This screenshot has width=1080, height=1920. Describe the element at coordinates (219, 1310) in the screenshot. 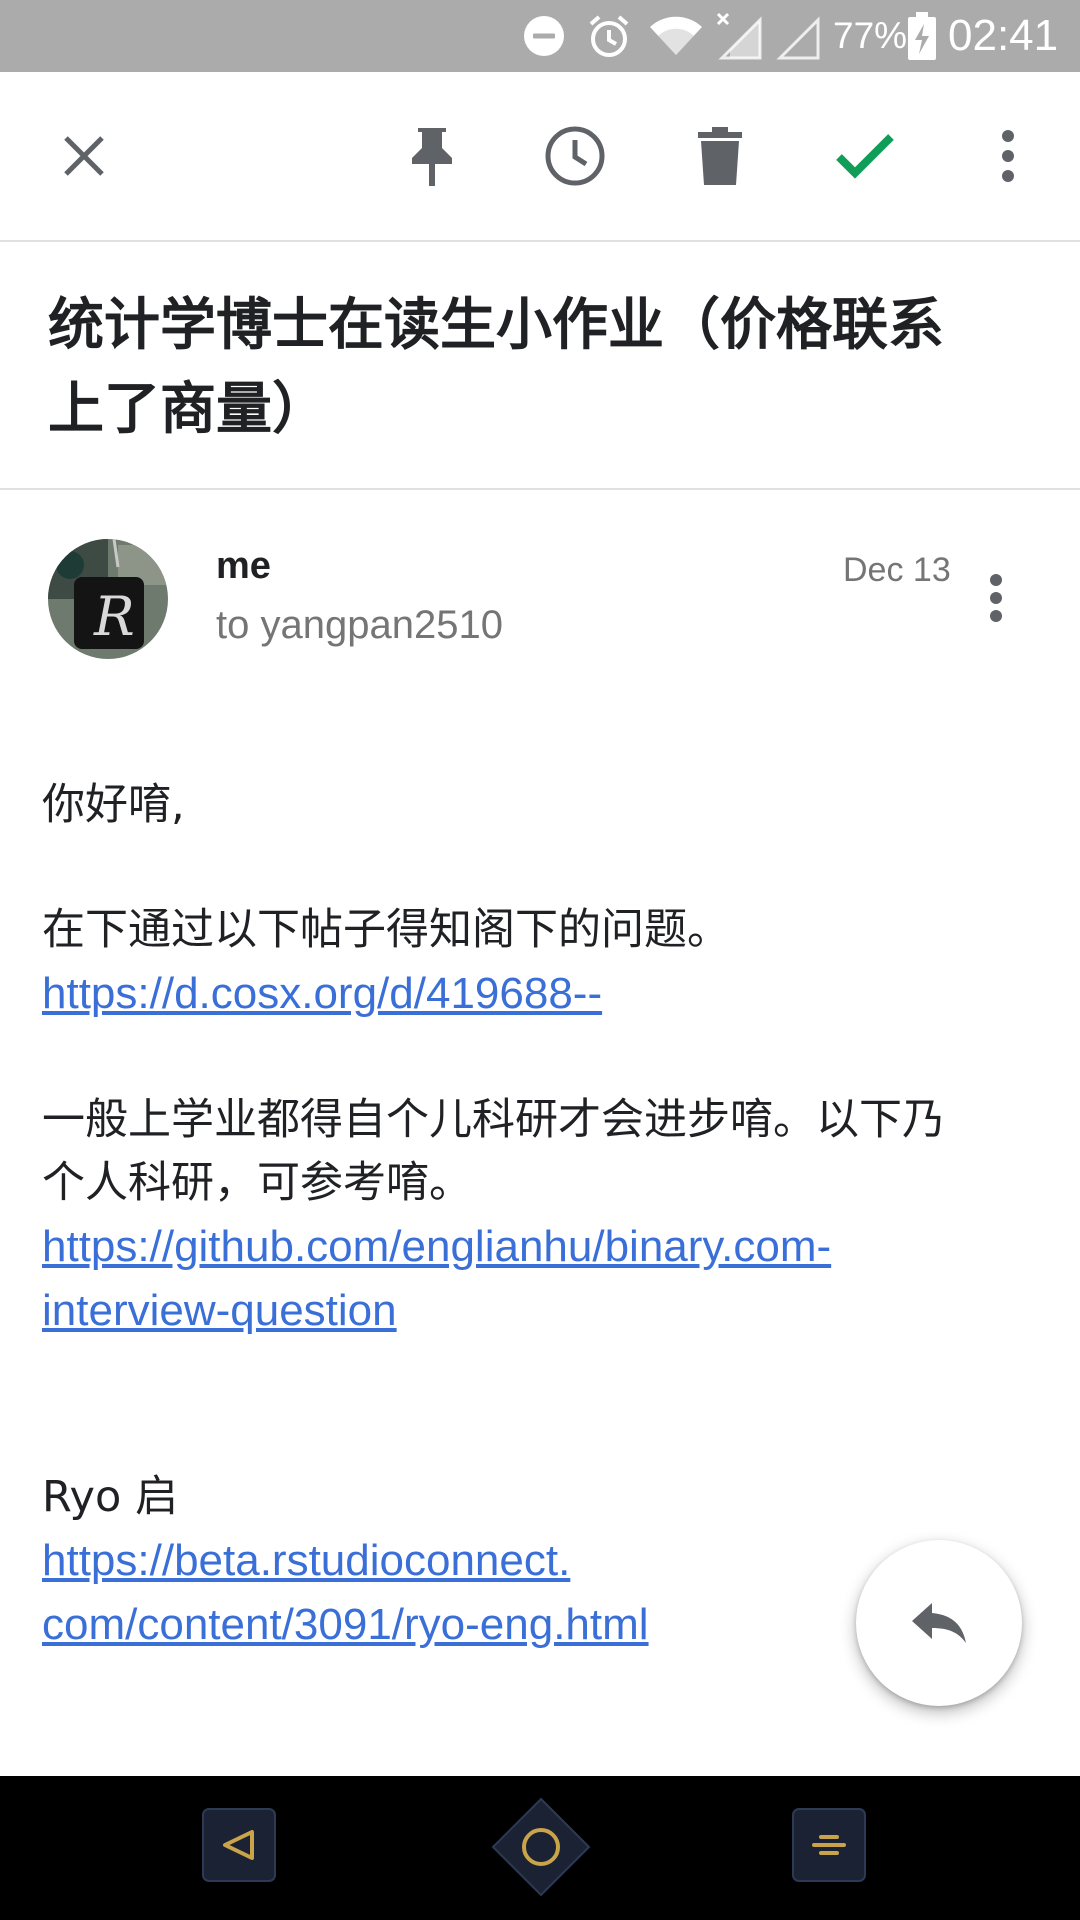

I see `body-link: interview-question` at that location.